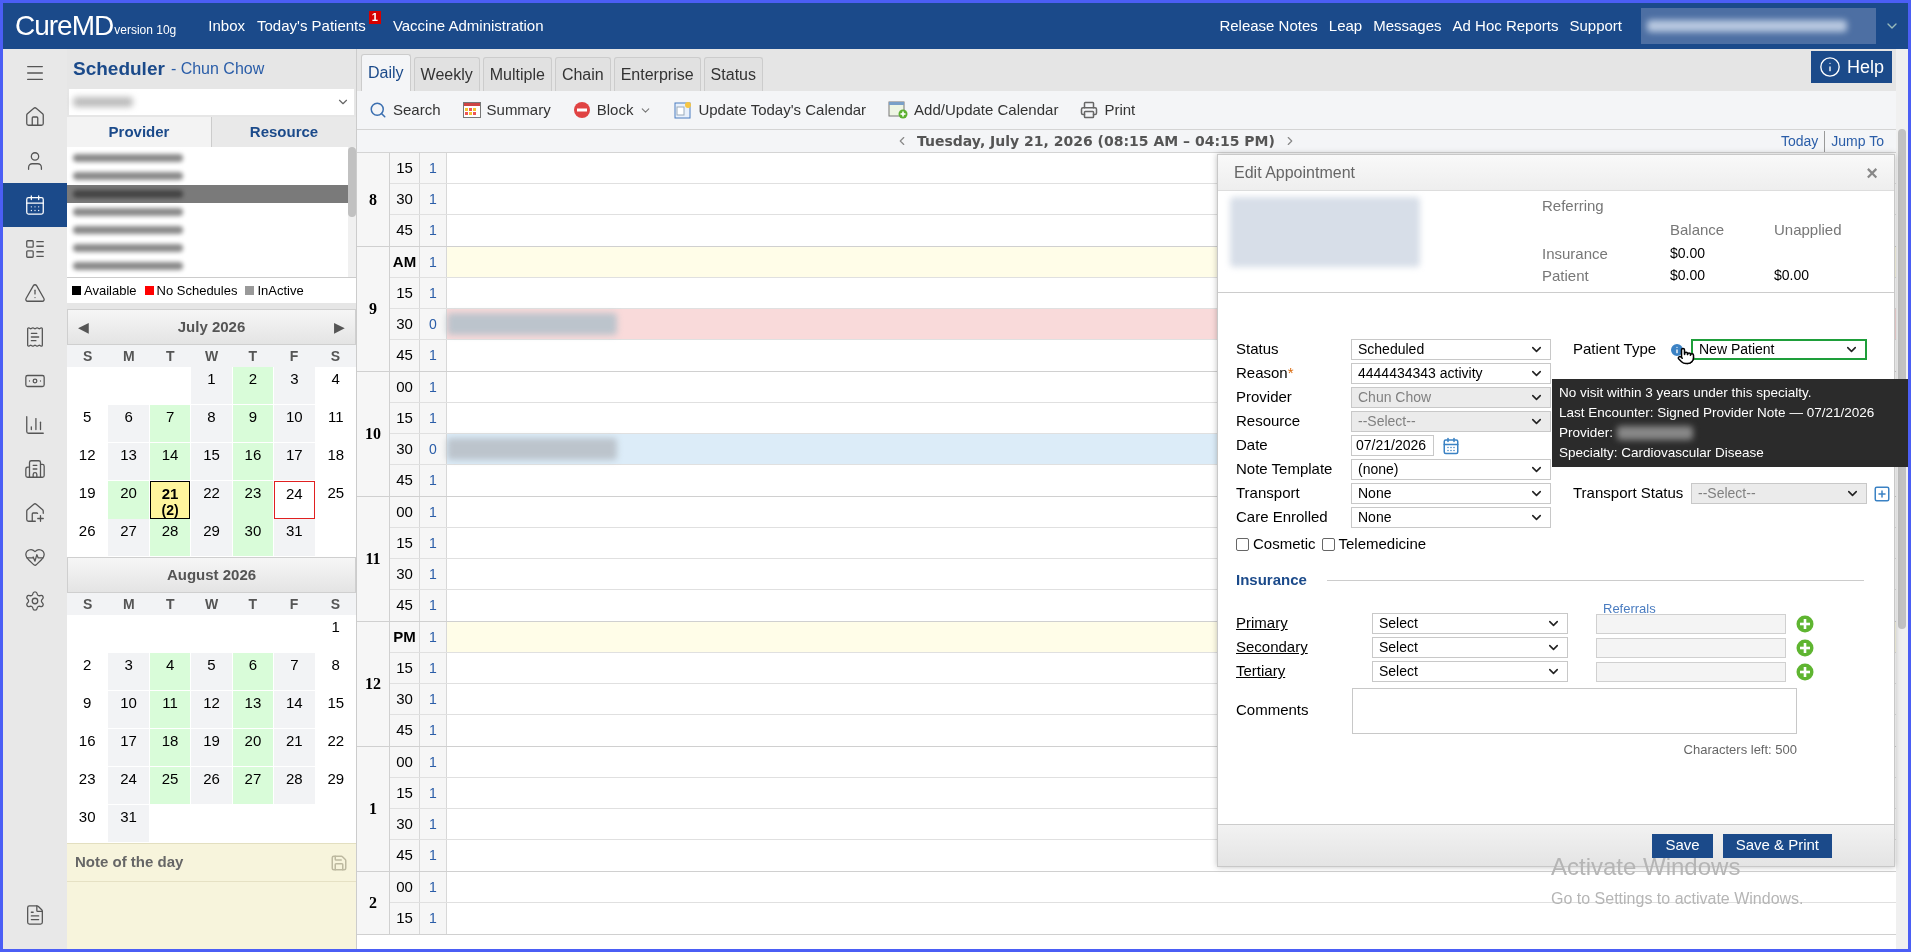 The image size is (1911, 952). Describe the element at coordinates (1505, 26) in the screenshot. I see `nav-link: Ad Hoc Reports` at that location.